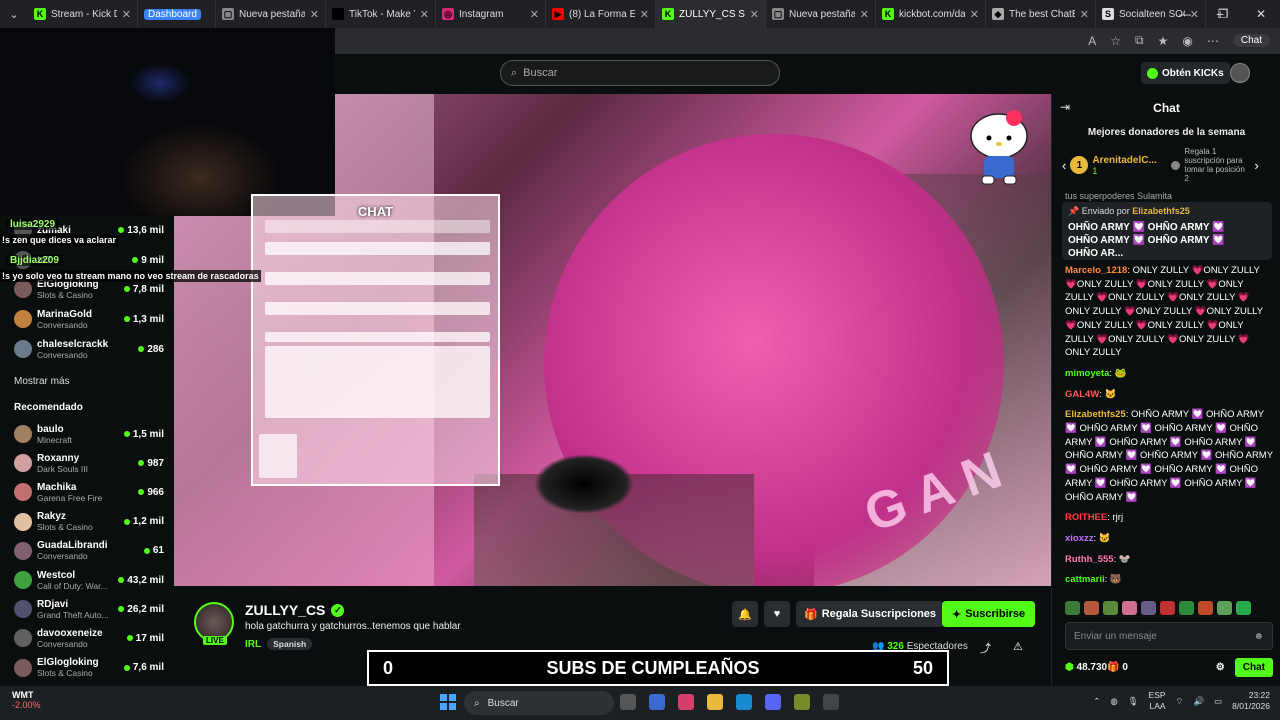  I want to click on wifi-icon: ⌔, so click(1180, 701).